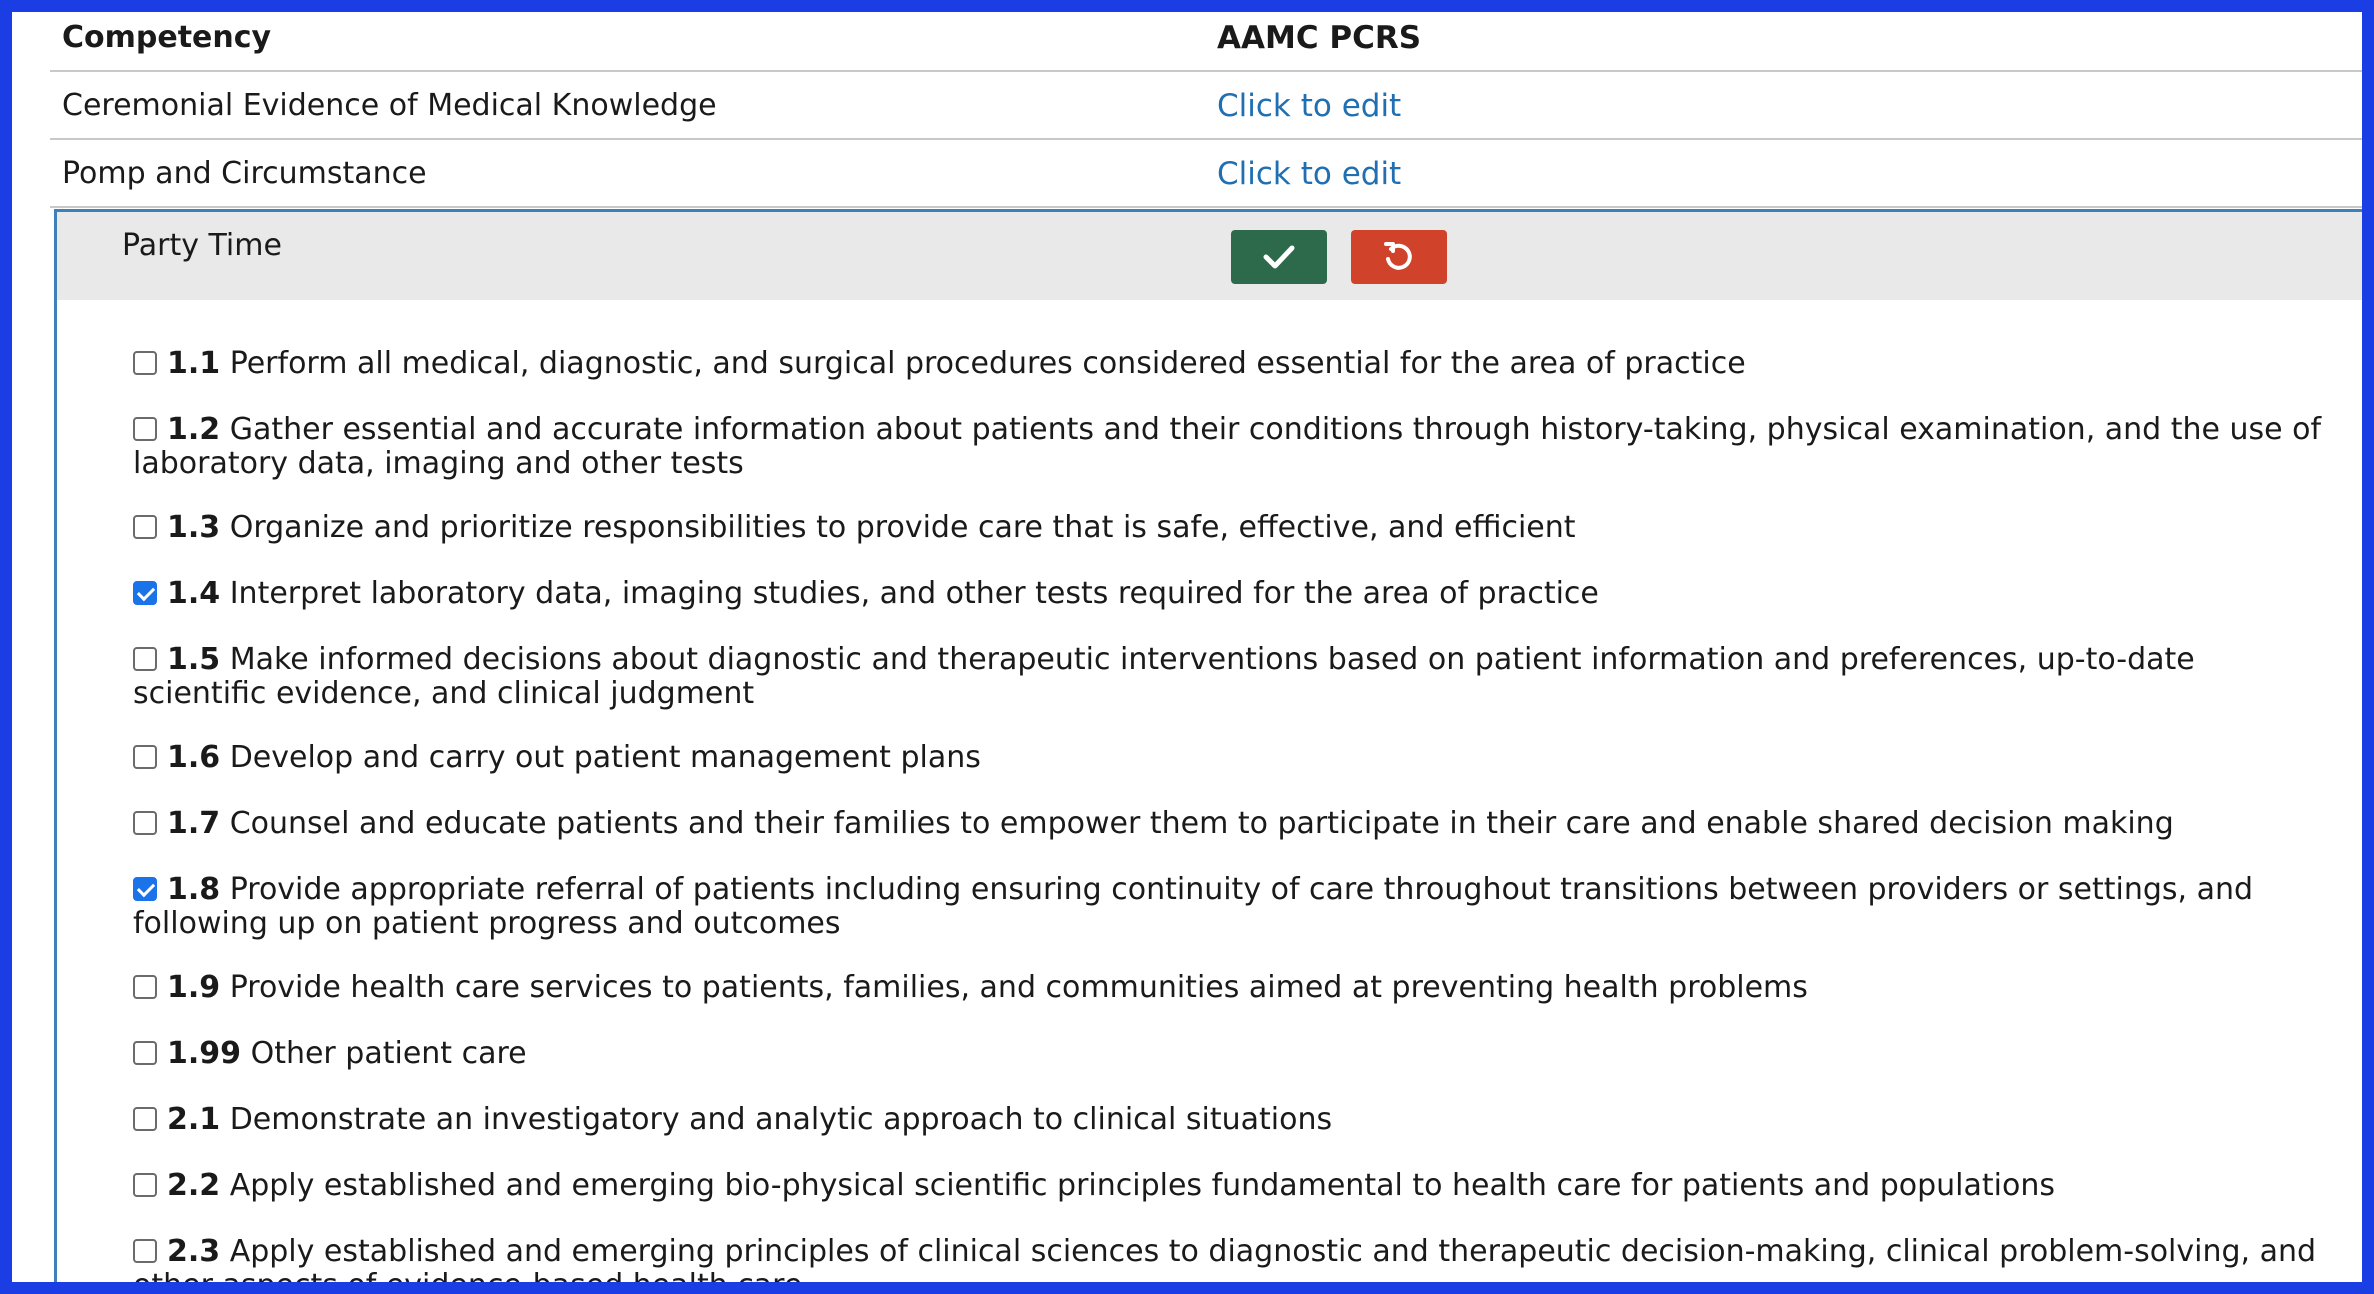  I want to click on option-number: 1.2, so click(194, 429).